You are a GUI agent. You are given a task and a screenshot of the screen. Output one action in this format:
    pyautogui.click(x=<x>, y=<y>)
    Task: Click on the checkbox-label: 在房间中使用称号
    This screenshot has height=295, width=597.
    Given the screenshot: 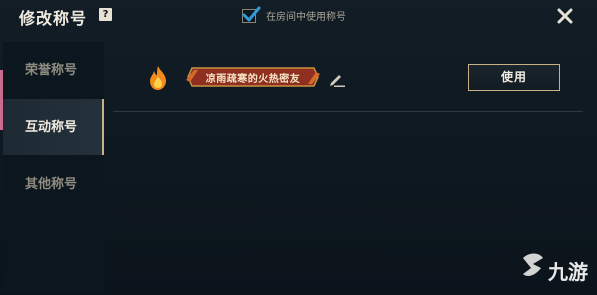 What is the action you would take?
    pyautogui.click(x=306, y=17)
    